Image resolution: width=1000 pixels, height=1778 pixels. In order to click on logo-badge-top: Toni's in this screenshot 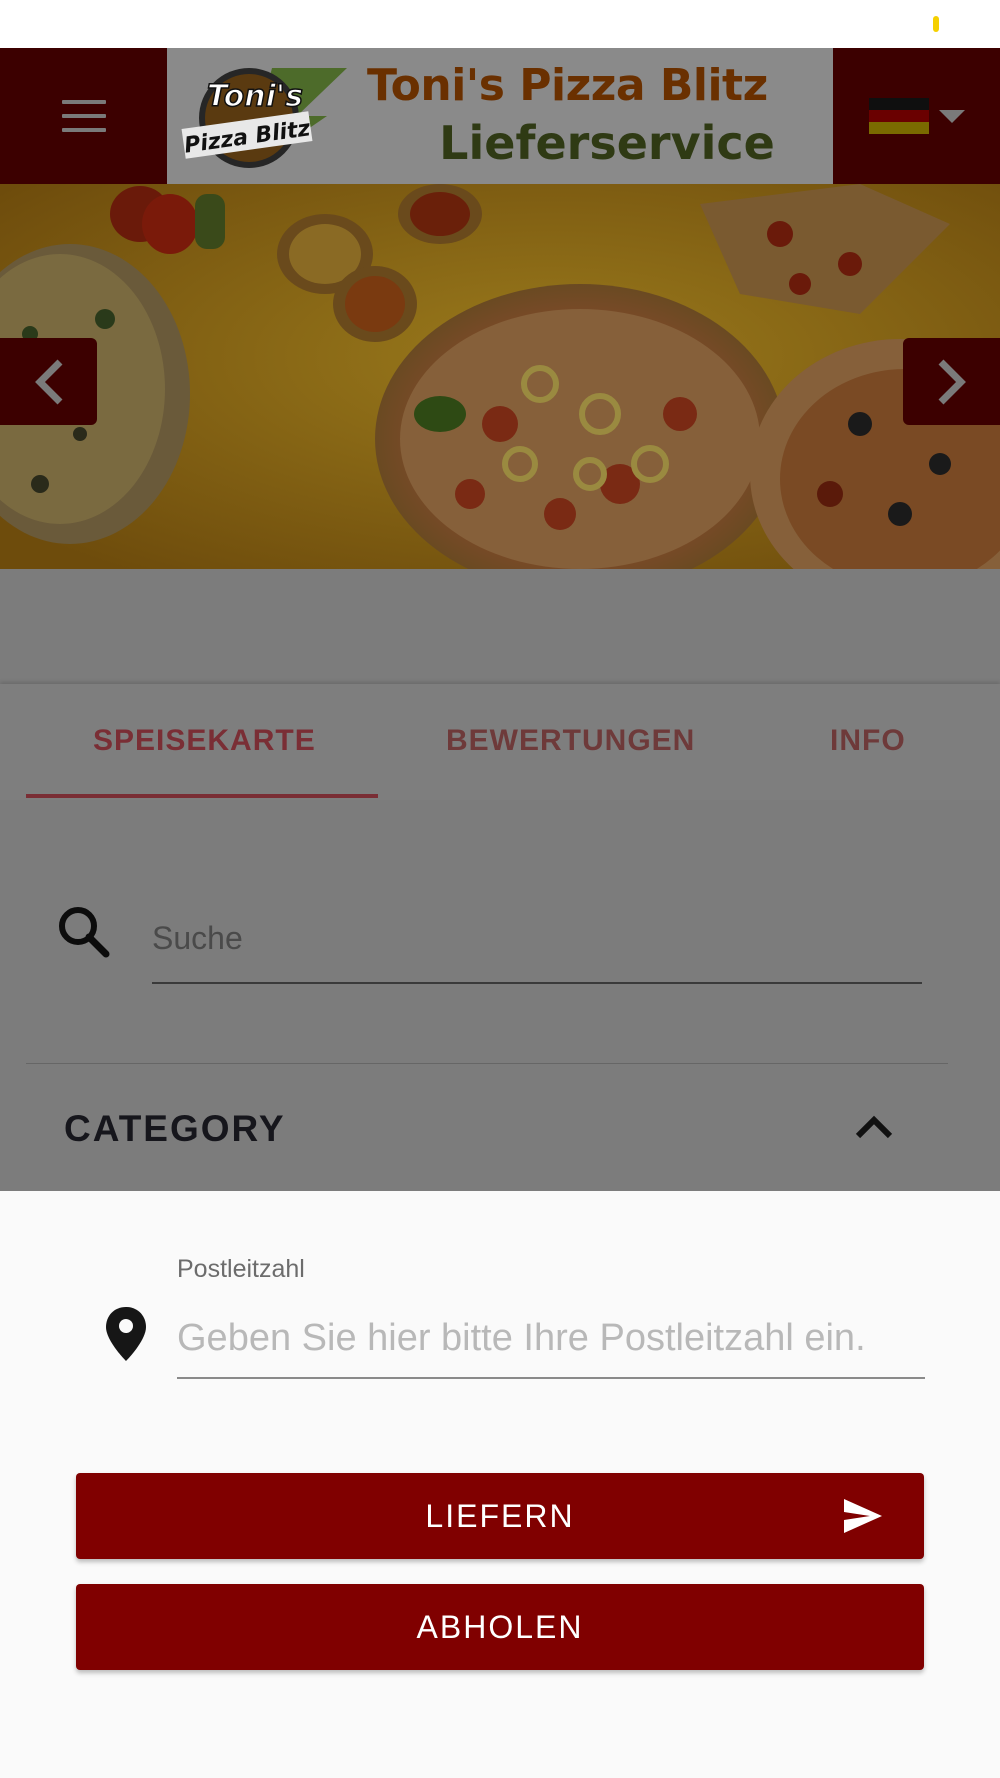, I will do `click(255, 96)`.